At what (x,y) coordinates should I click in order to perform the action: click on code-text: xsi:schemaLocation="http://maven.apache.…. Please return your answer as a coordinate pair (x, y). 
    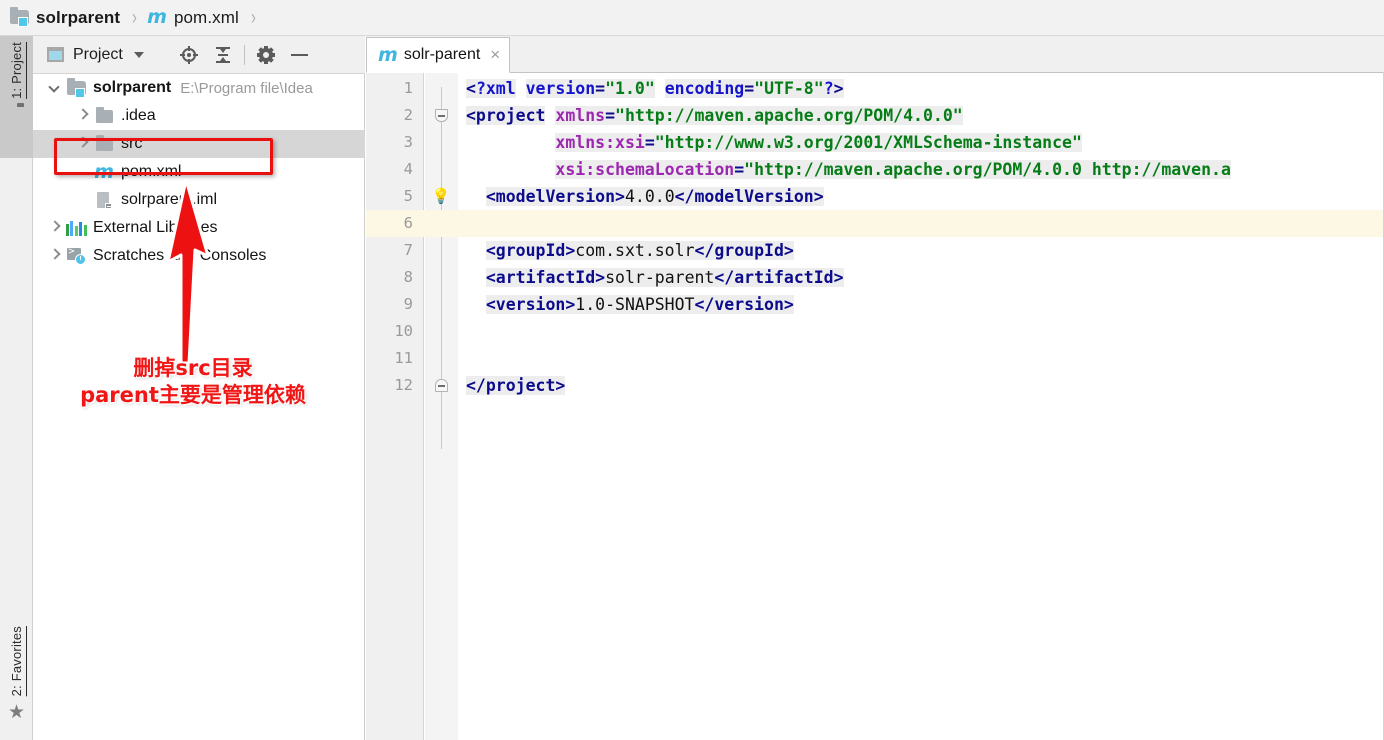
    Looking at the image, I should click on (893, 169).